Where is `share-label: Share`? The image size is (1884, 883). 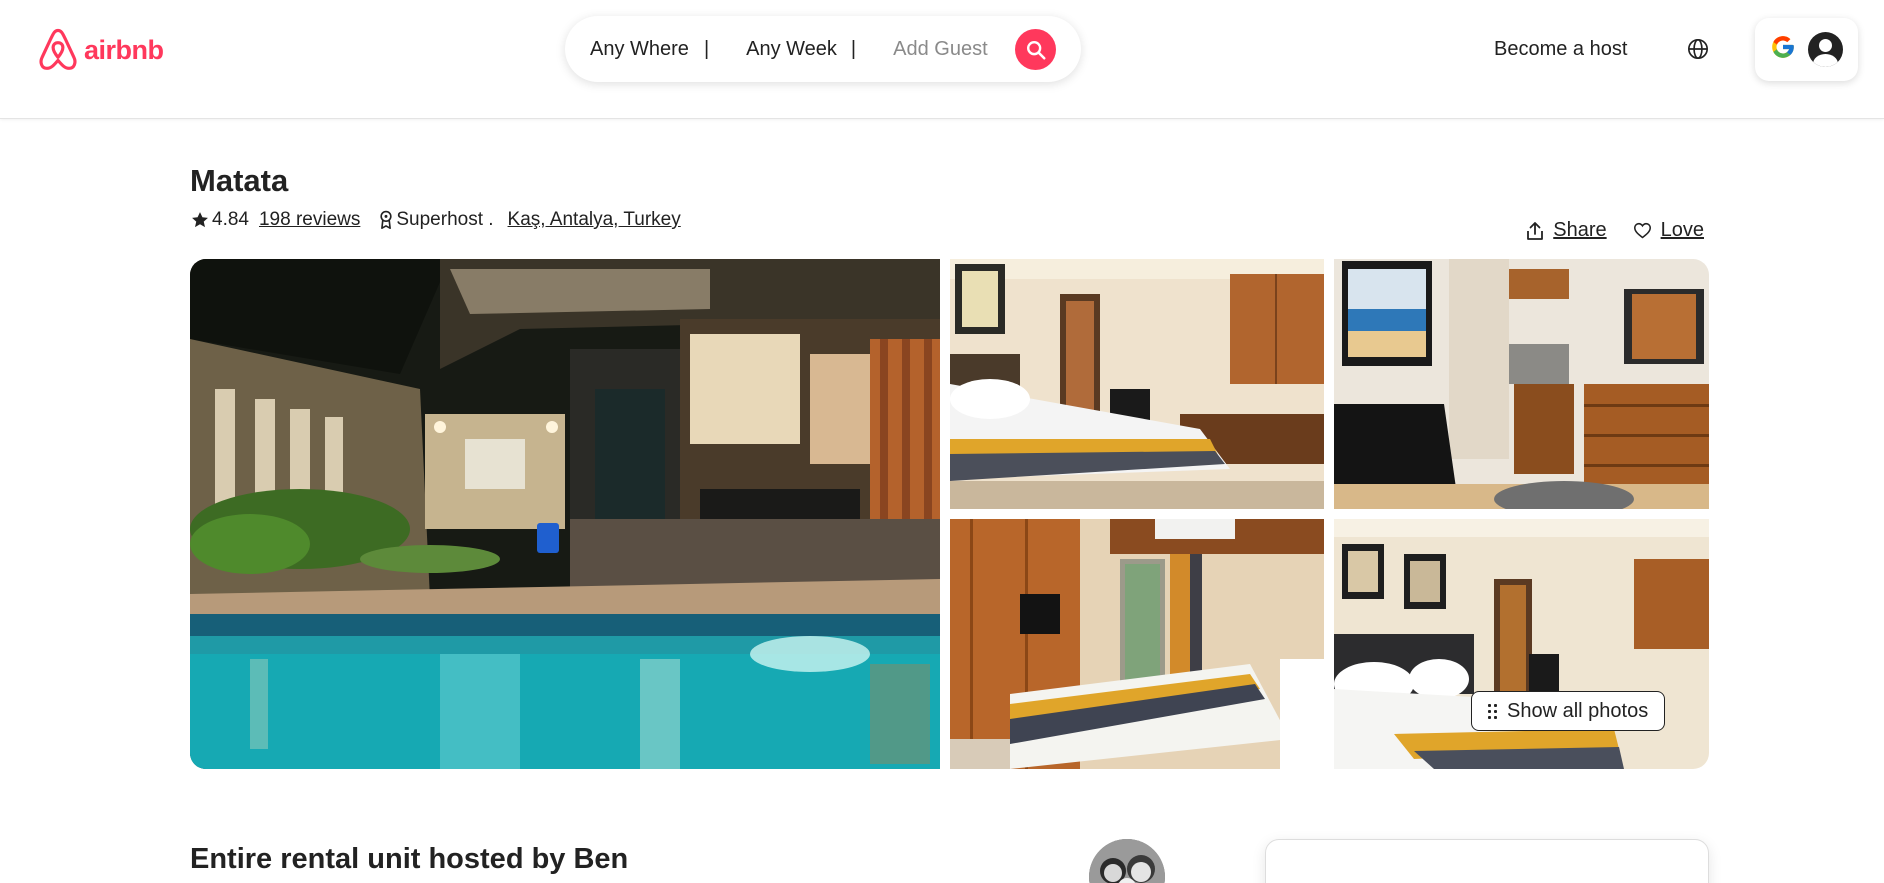 share-label: Share is located at coordinates (1580, 230).